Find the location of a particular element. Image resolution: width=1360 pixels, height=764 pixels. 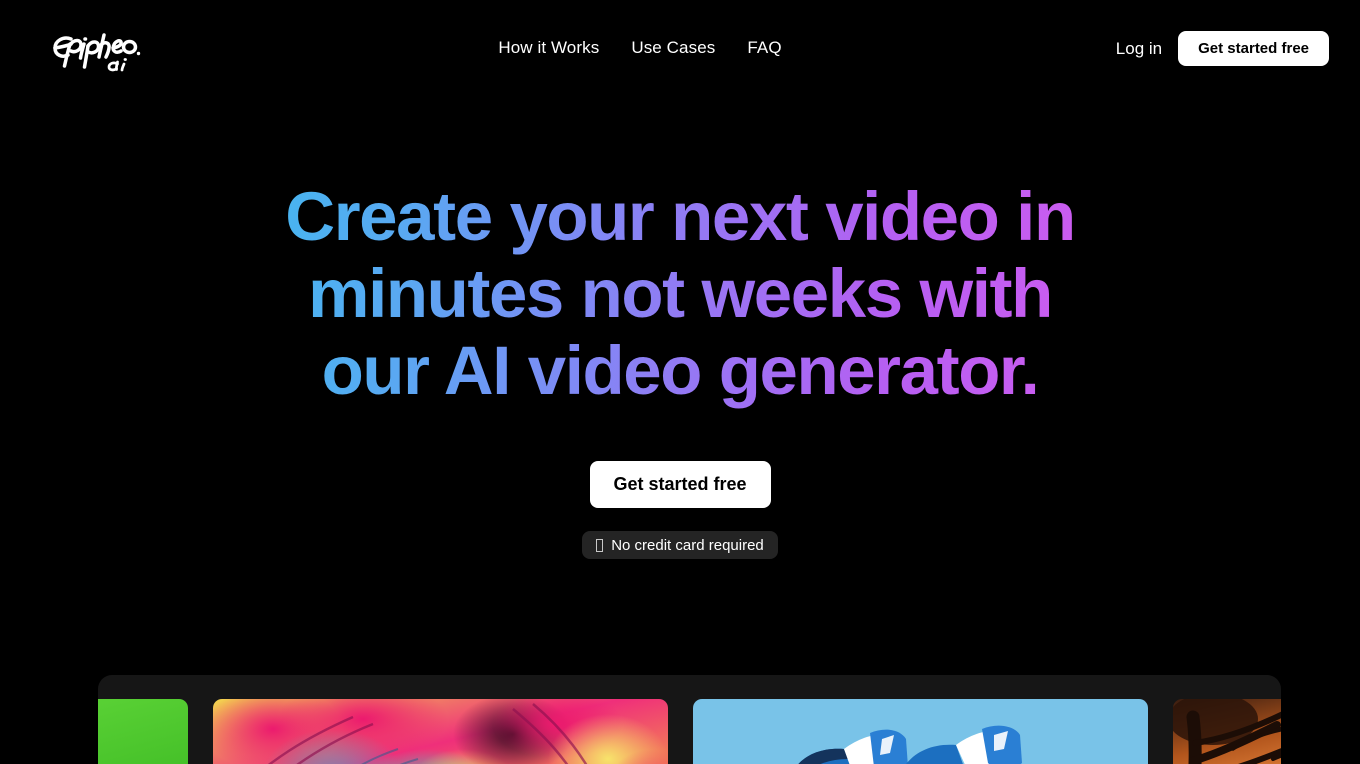

credit-card-icon is located at coordinates (600, 545).